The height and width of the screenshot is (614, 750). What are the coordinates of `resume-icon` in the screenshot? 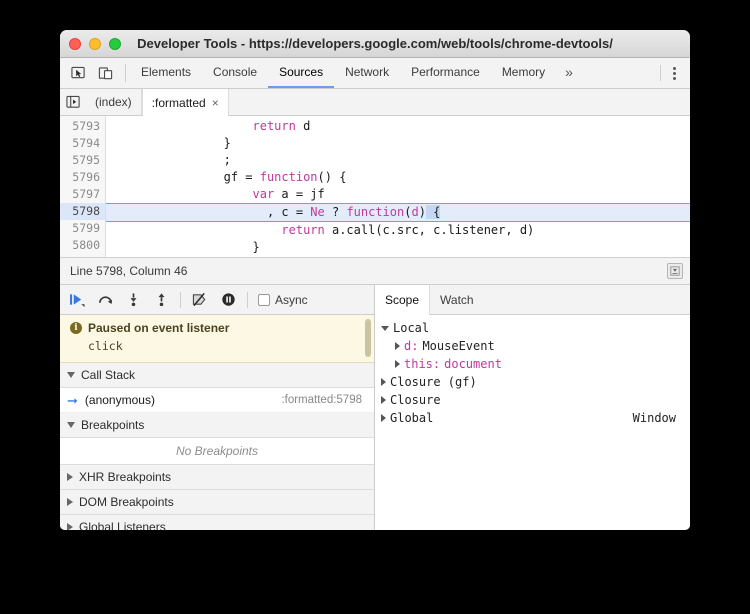 It's located at (77, 300).